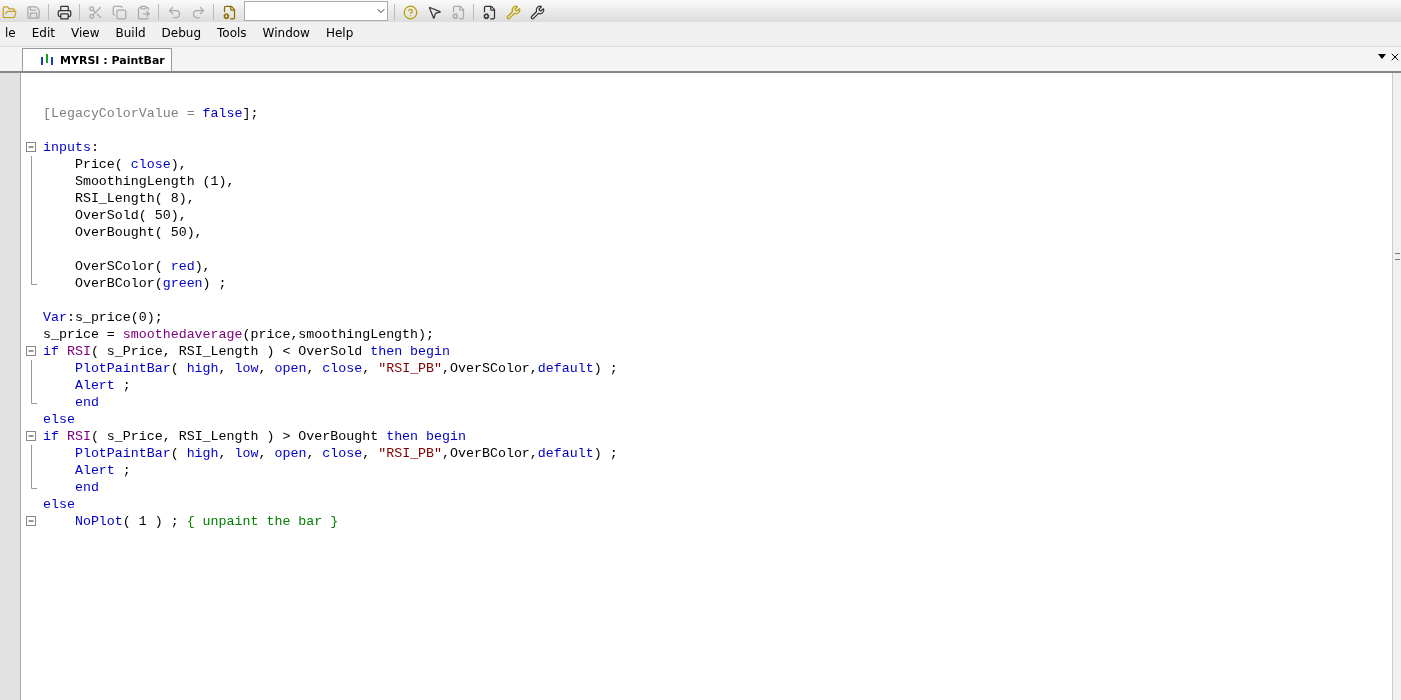  Describe the element at coordinates (130, 215) in the screenshot. I see `code-line: OverSold( 50),` at that location.